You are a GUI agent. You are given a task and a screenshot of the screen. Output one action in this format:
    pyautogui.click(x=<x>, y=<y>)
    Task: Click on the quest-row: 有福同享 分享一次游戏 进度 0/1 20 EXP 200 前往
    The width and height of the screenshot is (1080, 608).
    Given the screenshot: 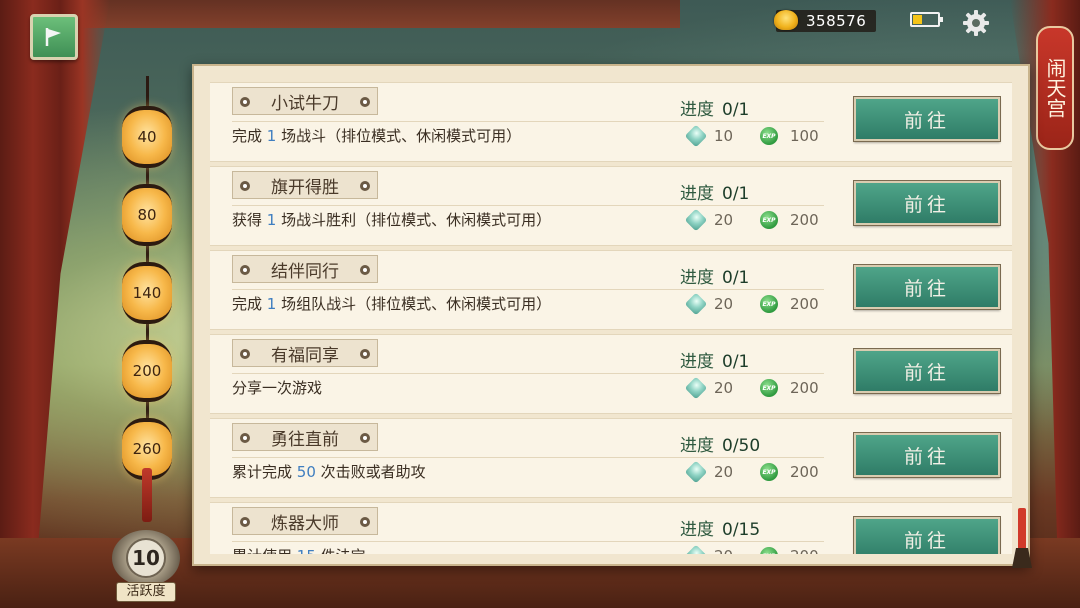 What is the action you would take?
    pyautogui.click(x=611, y=374)
    